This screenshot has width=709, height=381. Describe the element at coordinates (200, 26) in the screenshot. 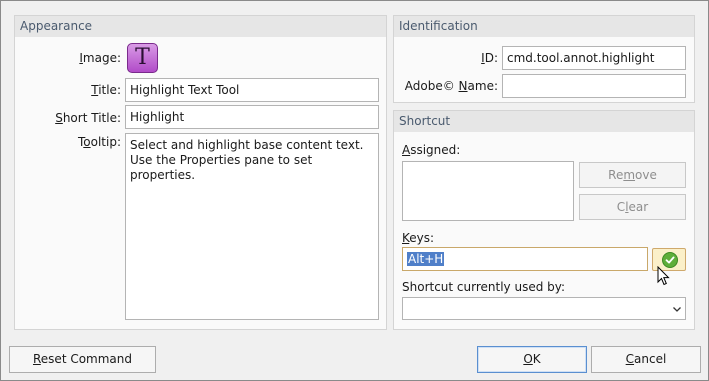

I see `appearance-header: Appearance` at that location.